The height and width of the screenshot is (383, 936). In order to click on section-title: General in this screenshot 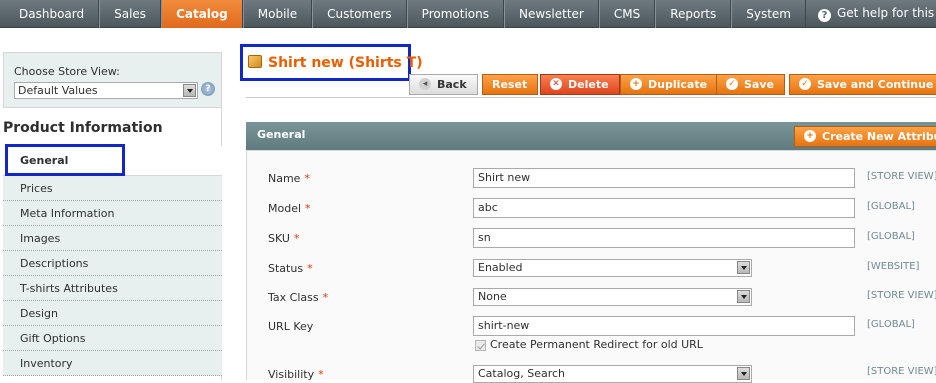, I will do `click(281, 134)`.